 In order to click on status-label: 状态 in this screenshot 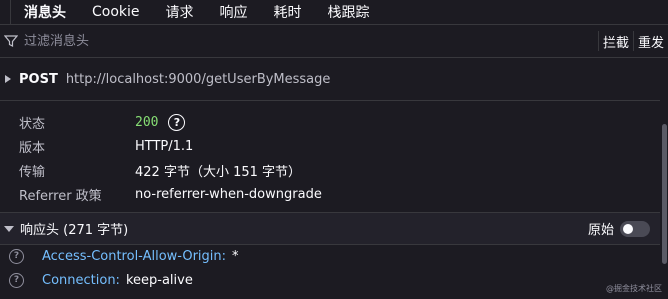, I will do `click(32, 124)`.